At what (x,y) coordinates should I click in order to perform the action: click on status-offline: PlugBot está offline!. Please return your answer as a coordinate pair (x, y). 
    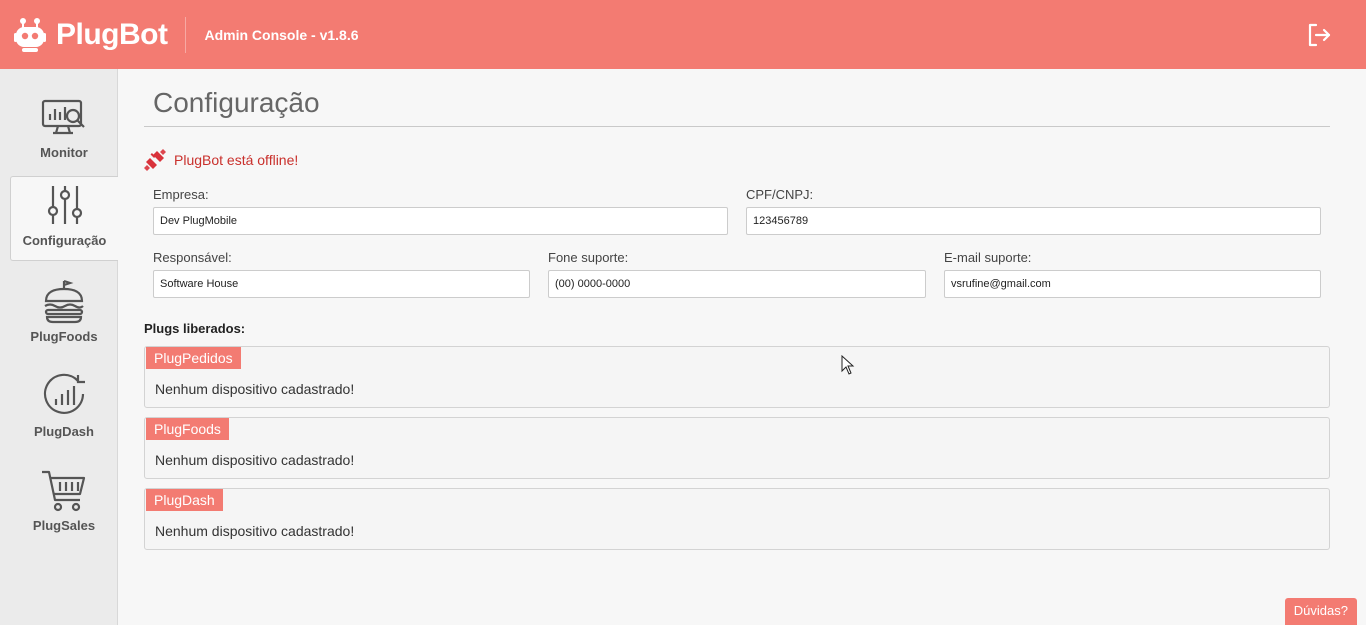
    Looking at the image, I should click on (221, 160).